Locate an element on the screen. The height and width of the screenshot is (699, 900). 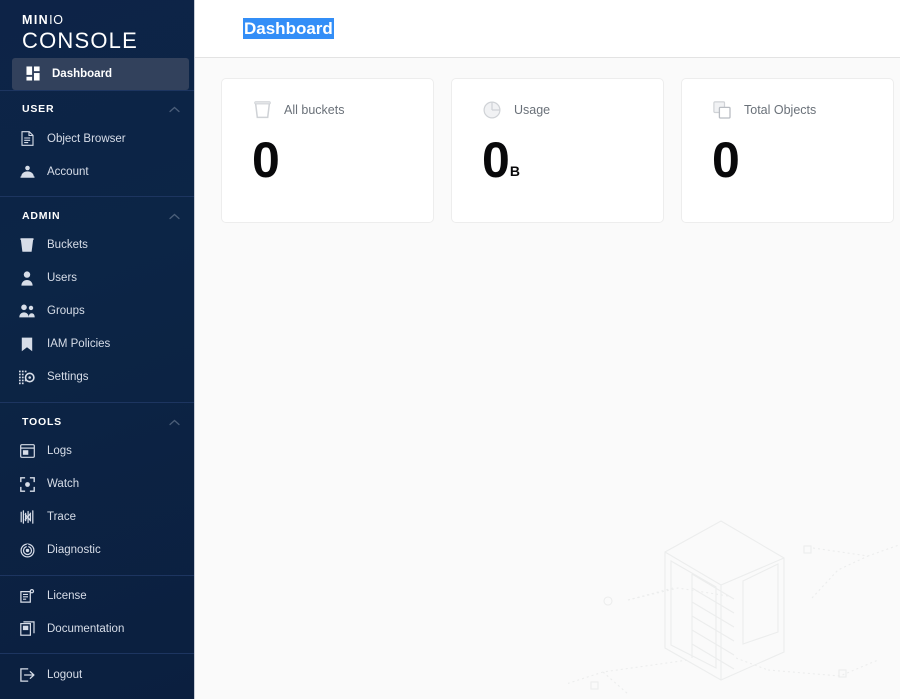
section-title-admin: ADMIN is located at coordinates (41, 216).